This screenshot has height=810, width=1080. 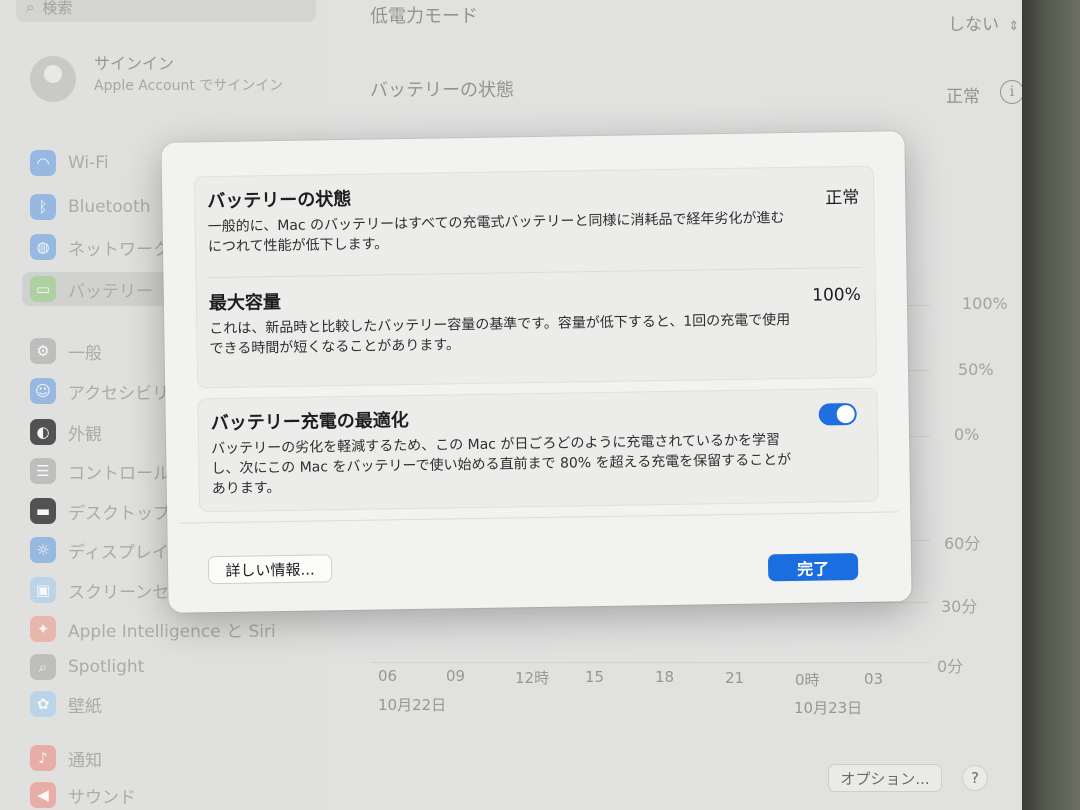 What do you see at coordinates (845, 414) in the screenshot?
I see `toggle-knob` at bounding box center [845, 414].